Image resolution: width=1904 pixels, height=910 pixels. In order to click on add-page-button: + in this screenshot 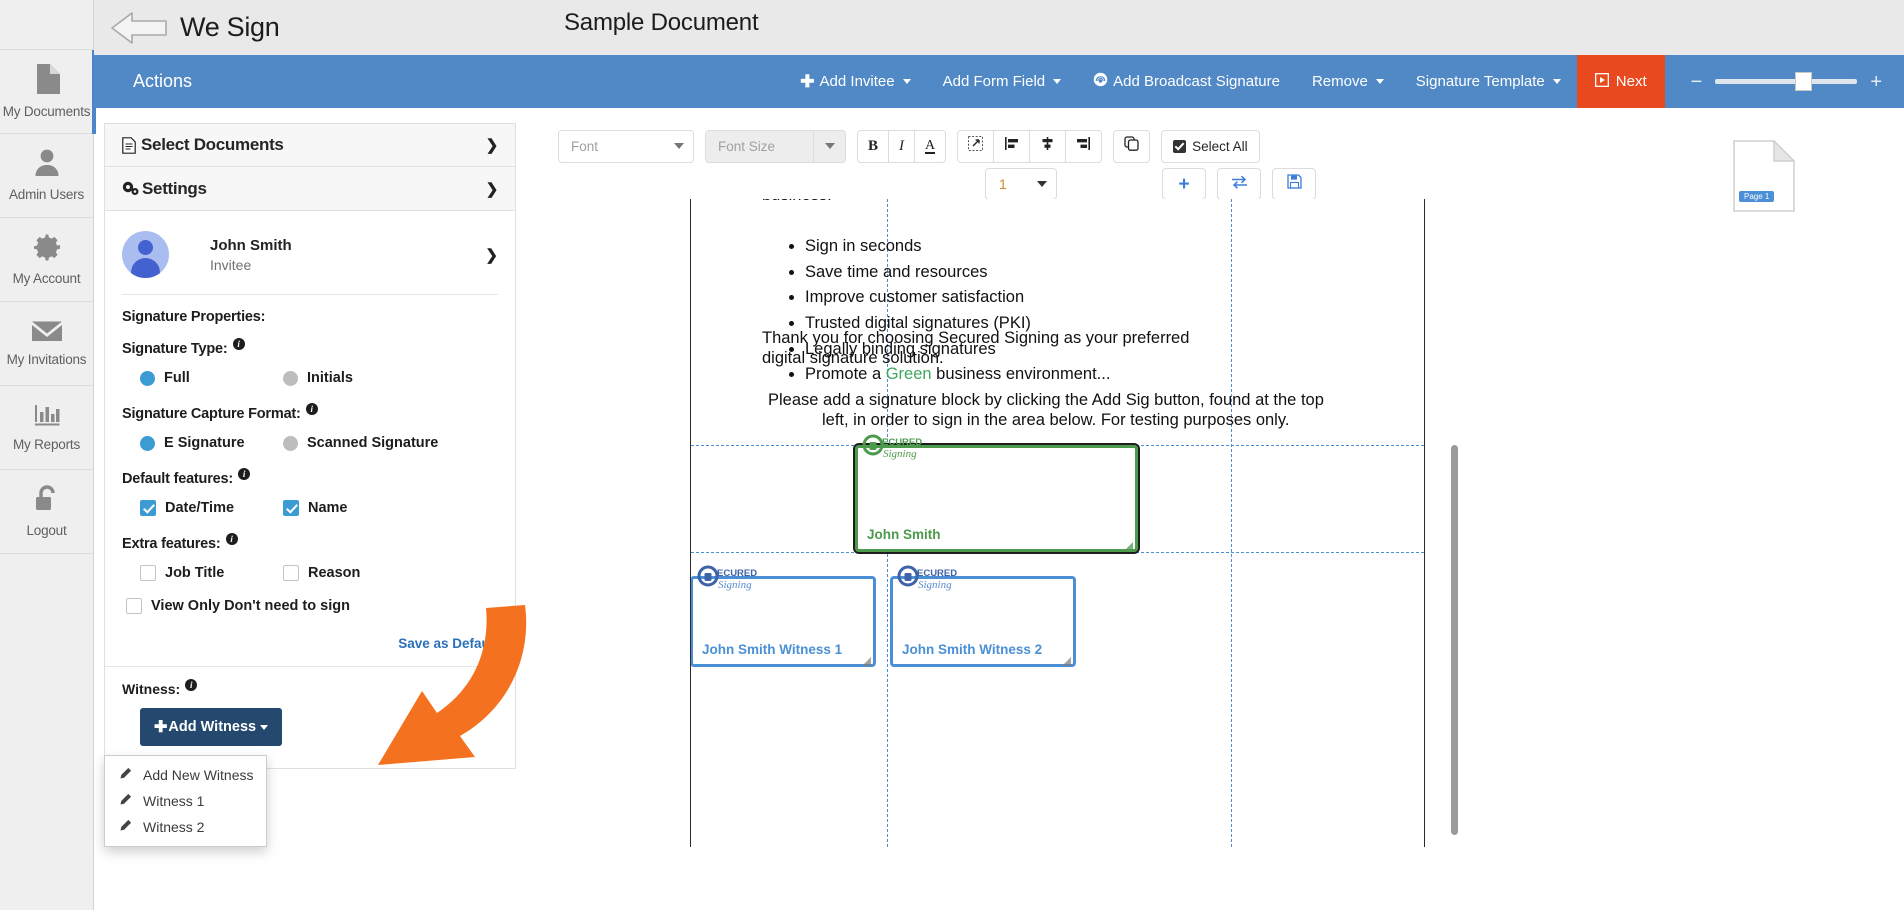, I will do `click(1184, 184)`.